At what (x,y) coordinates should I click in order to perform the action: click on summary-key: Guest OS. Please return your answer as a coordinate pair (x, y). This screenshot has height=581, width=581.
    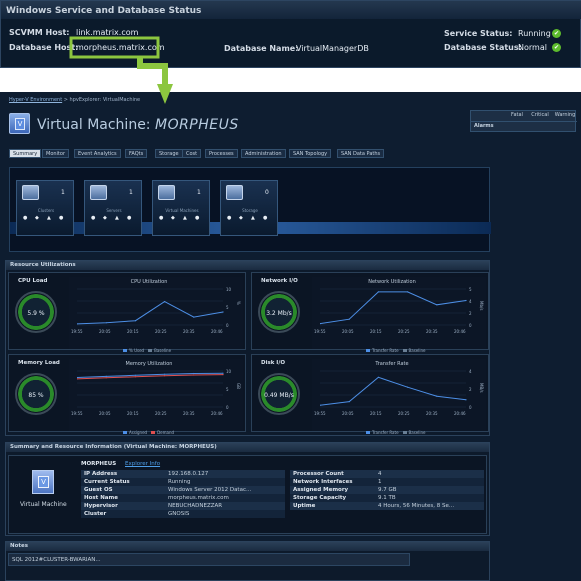
    Looking at the image, I should click on (98, 490).